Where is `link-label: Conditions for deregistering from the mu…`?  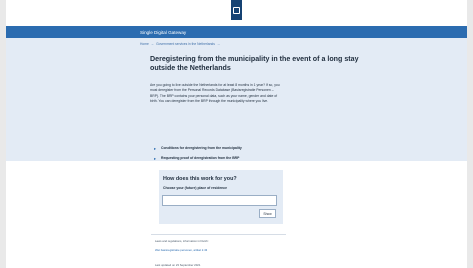
link-label: Conditions for deregistering from the mu… is located at coordinates (201, 148).